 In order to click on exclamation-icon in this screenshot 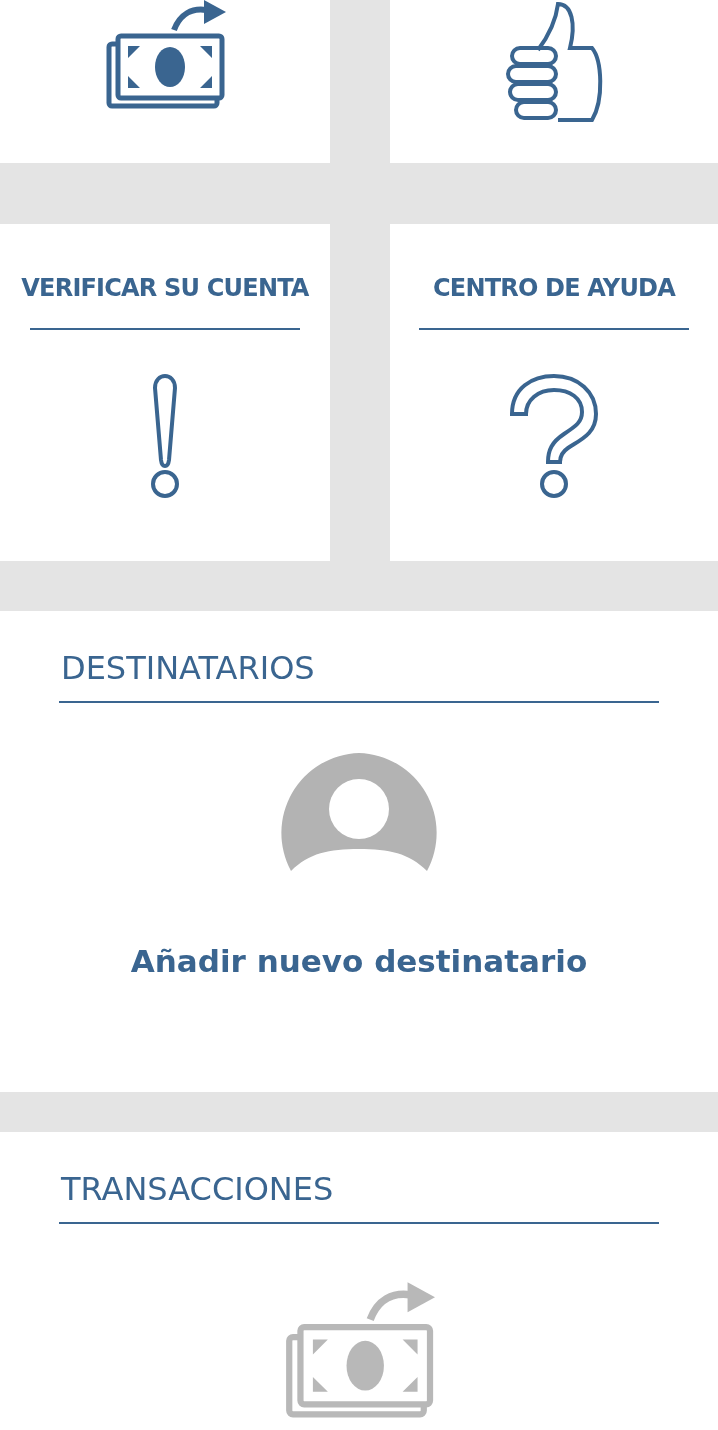, I will do `click(165, 437)`.